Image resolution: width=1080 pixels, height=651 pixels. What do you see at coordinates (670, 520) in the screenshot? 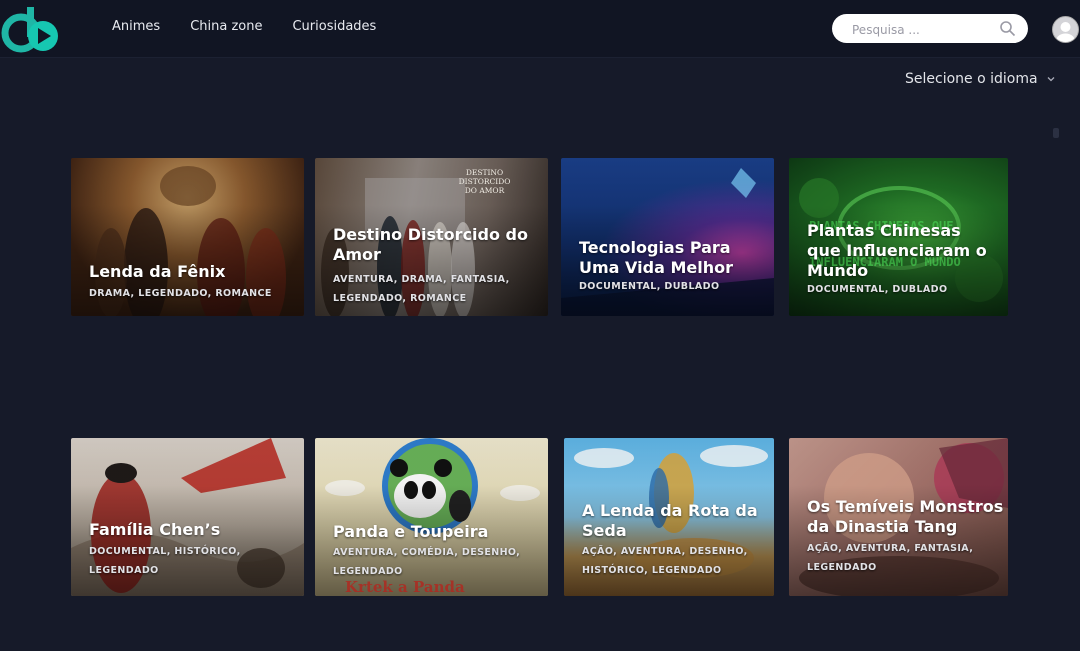
I see `card-title: A Lenda da Rota da Seda` at bounding box center [670, 520].